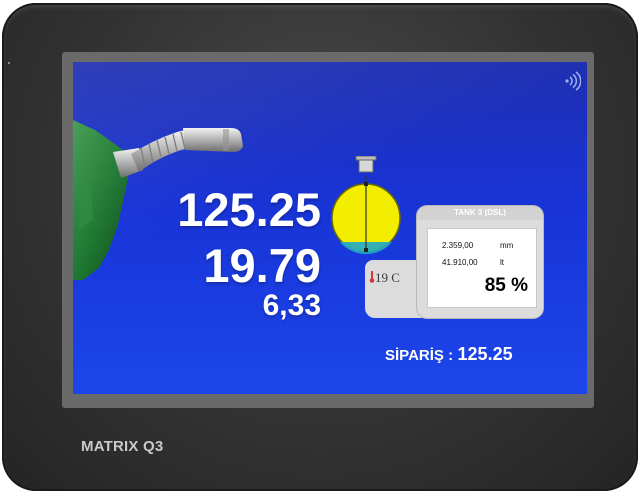  I want to click on volume-unit: lt, so click(502, 262).